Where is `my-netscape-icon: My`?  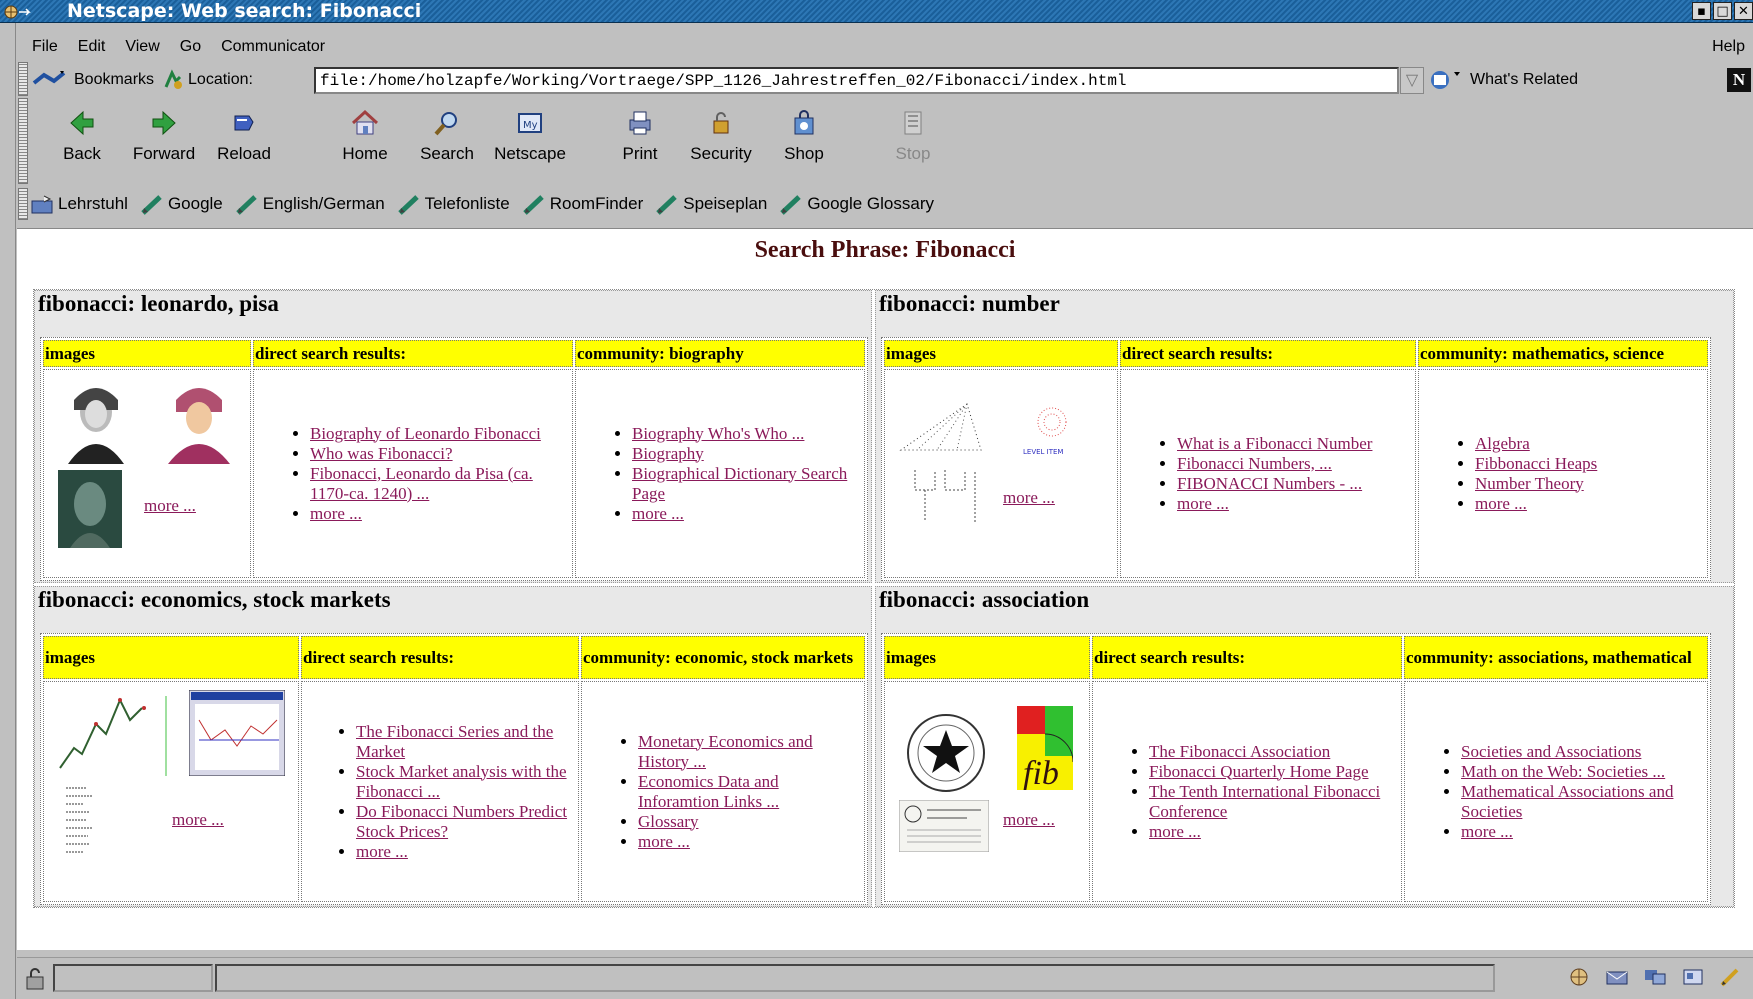
my-netscape-icon: My is located at coordinates (530, 123).